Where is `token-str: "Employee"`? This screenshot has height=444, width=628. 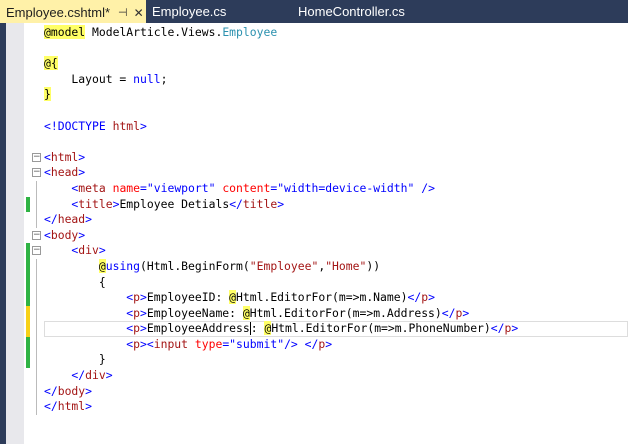
token-str: "Employee" is located at coordinates (284, 265).